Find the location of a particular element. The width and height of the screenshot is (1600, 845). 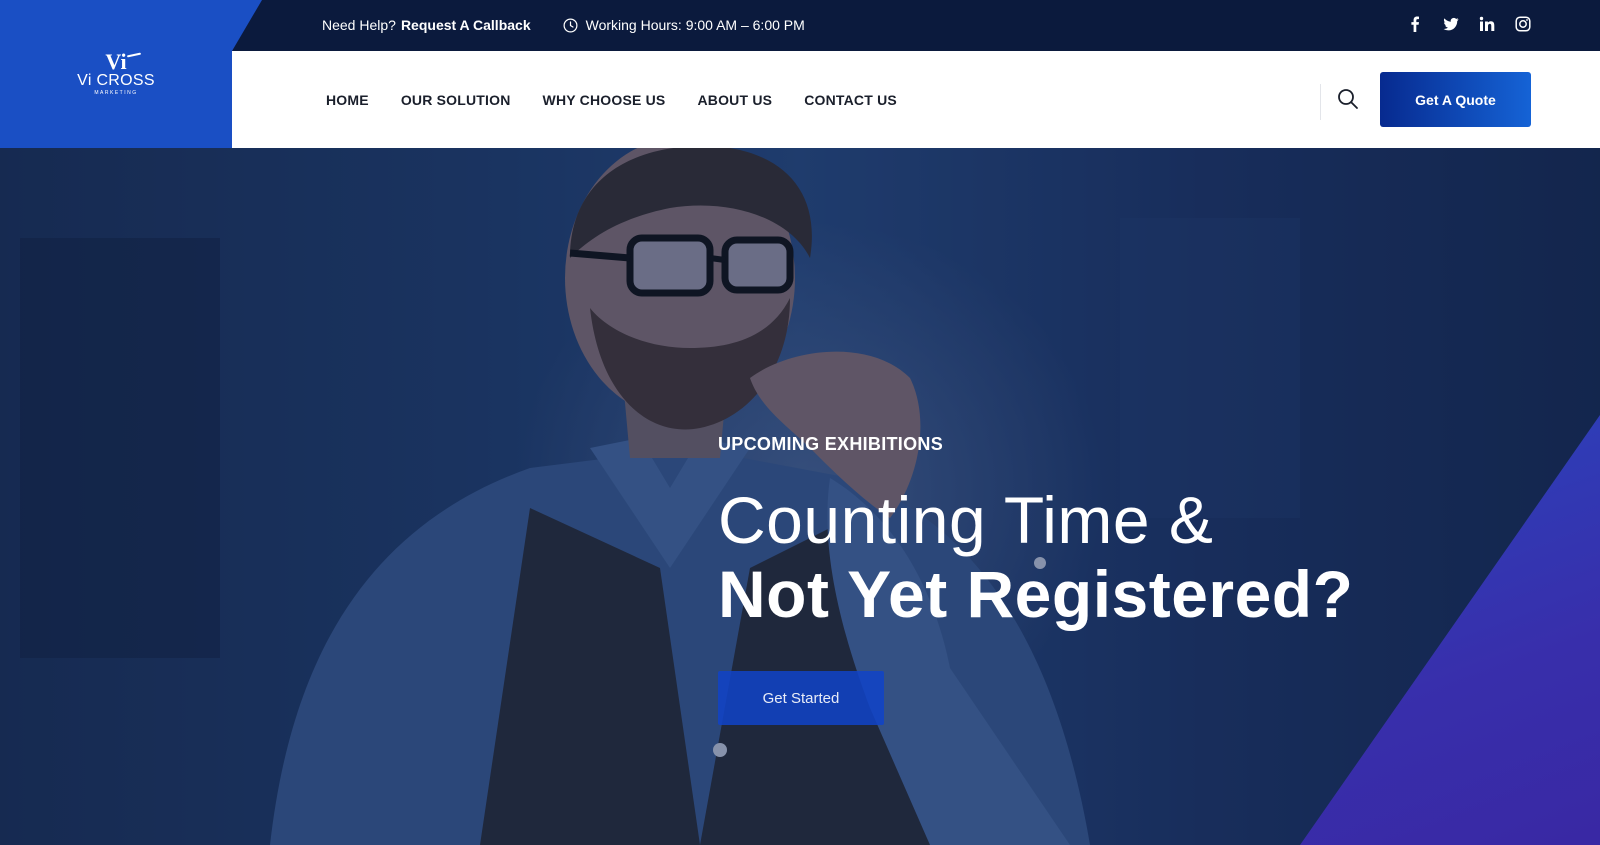

logo-mark: Vi is located at coordinates (116, 61).